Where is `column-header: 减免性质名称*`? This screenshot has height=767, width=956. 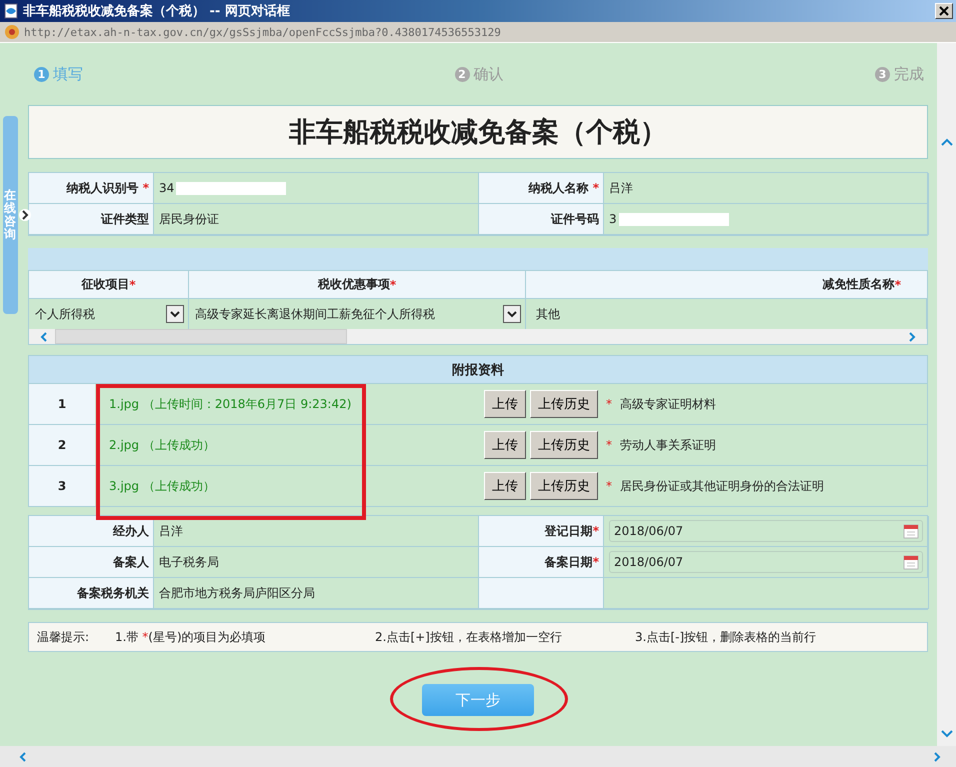
column-header: 减免性质名称* is located at coordinates (726, 285).